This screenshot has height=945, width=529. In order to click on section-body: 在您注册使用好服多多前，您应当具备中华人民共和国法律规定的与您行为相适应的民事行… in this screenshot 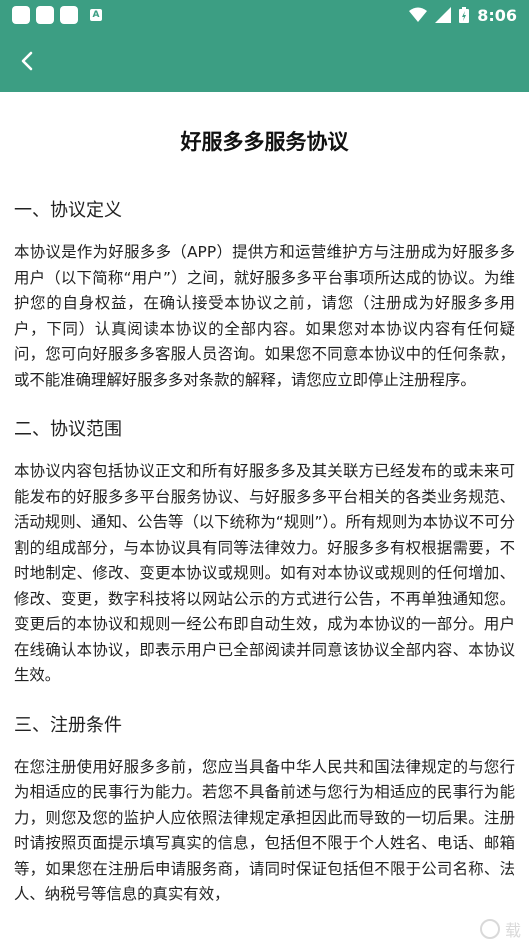, I will do `click(264, 830)`.